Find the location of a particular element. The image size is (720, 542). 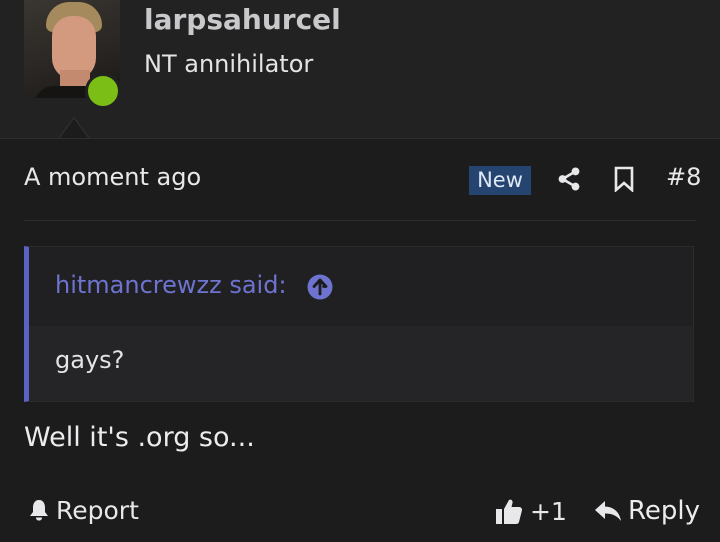

bell-icon is located at coordinates (39, 510).